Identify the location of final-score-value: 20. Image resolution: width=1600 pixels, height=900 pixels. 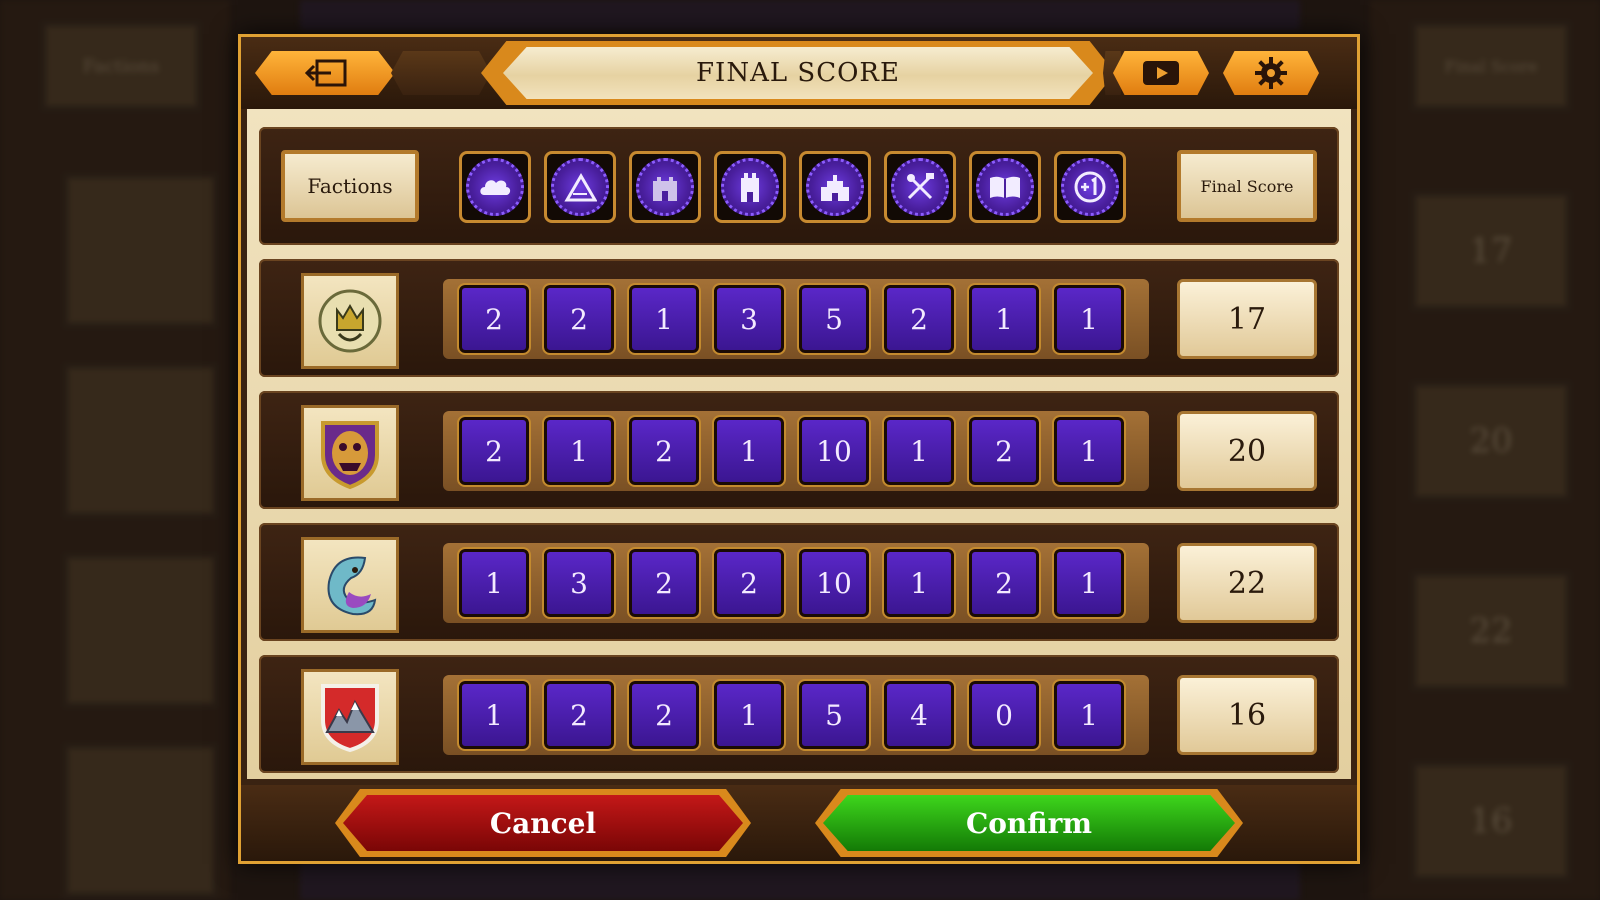
(1247, 451).